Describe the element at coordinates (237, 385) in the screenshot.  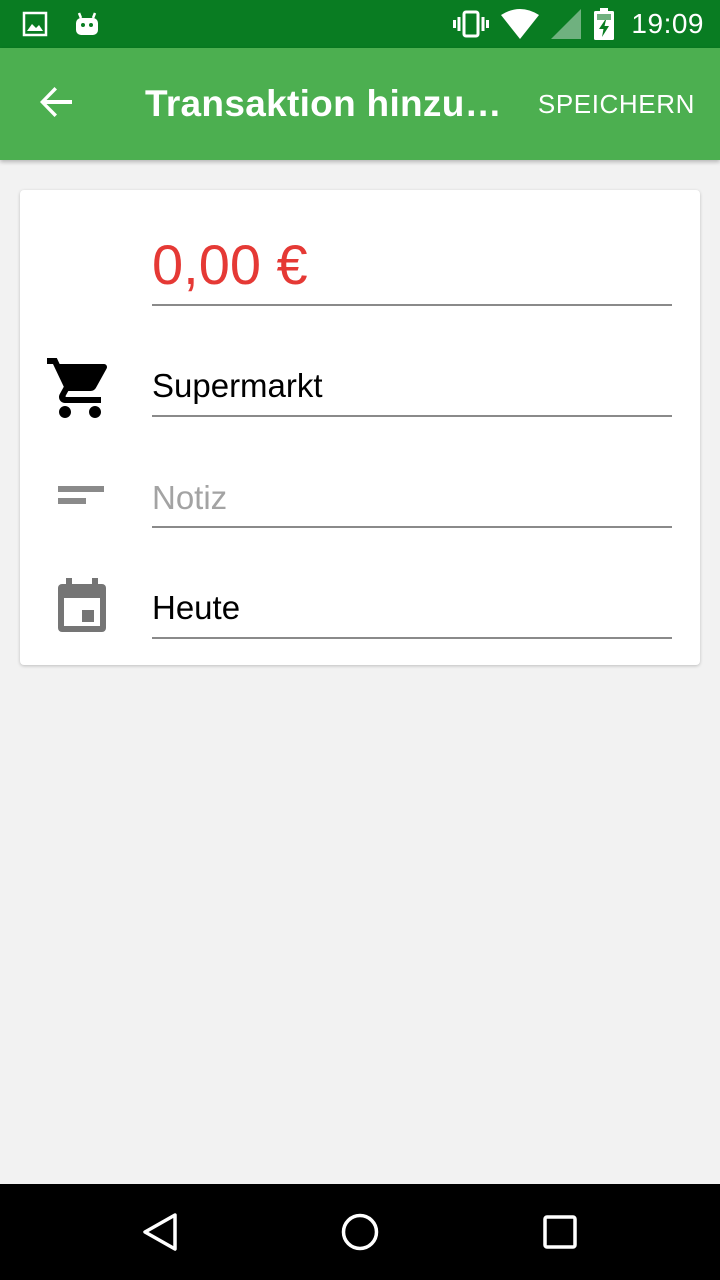
I see `category-value: Supermarkt` at that location.